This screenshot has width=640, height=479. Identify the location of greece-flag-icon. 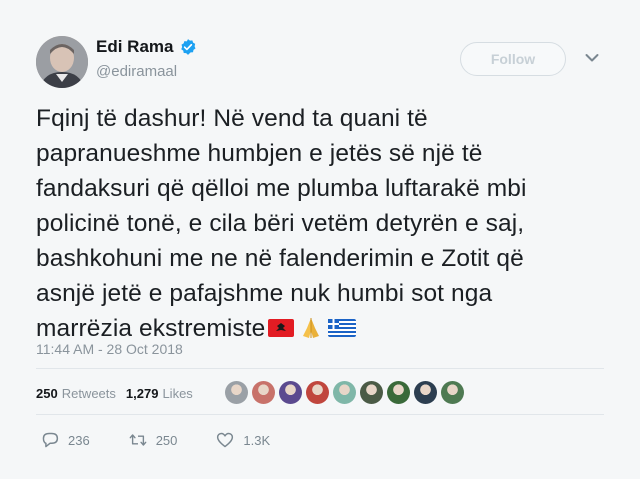
(342, 328).